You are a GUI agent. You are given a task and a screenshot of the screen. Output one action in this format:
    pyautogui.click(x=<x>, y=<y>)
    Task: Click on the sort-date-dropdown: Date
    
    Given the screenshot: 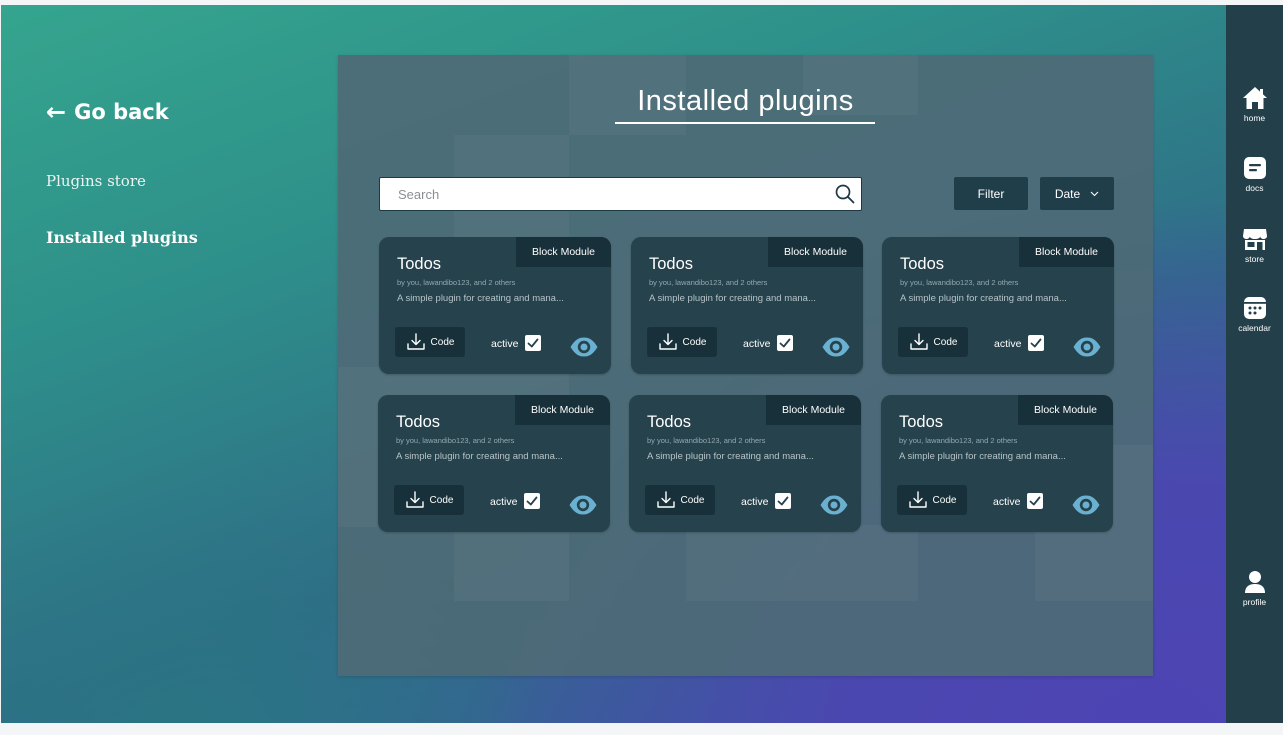 What is the action you would take?
    pyautogui.click(x=1077, y=193)
    